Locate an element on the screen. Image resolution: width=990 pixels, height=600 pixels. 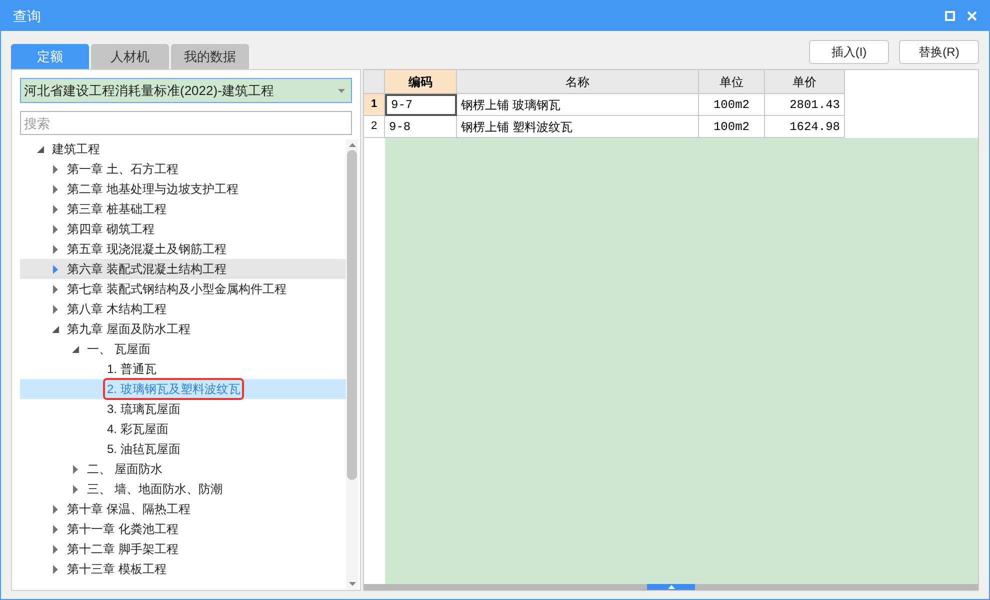
tree-label: 2. 玻璃钢瓦及塑料波纹瓦 is located at coordinates (173, 389).